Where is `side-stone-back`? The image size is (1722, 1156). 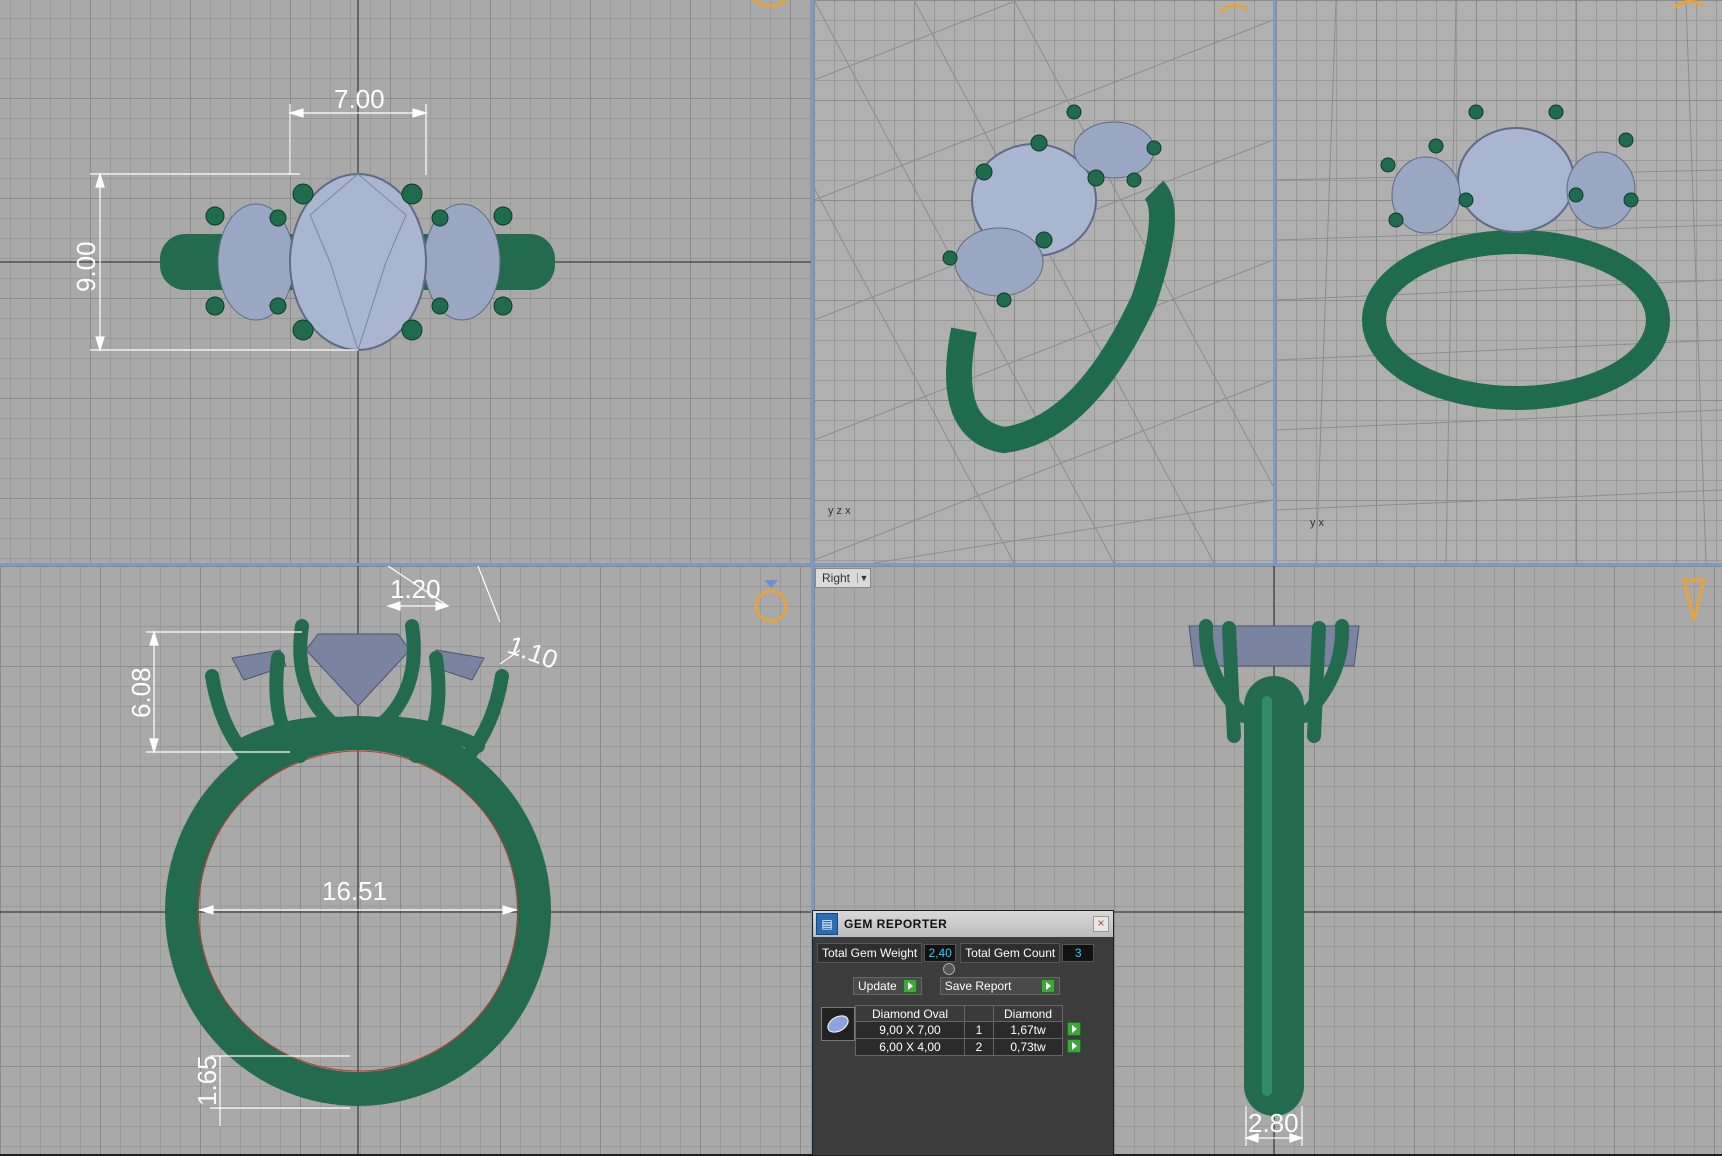
side-stone-back is located at coordinates (1114, 150).